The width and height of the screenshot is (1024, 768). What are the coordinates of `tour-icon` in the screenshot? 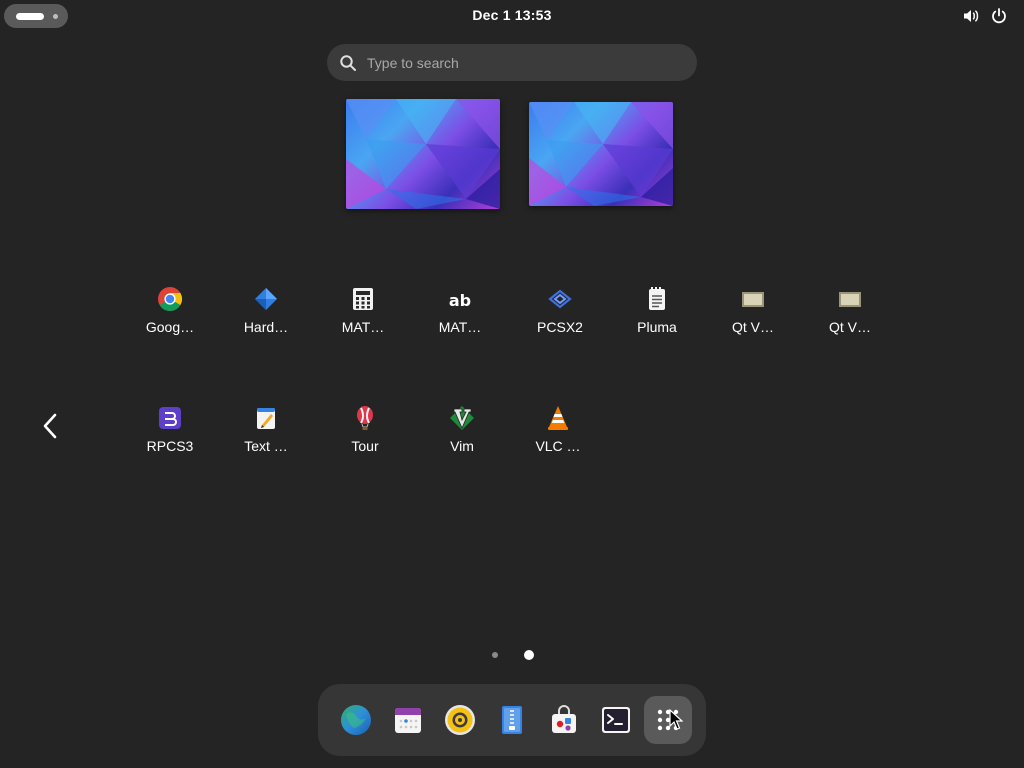 It's located at (365, 418).